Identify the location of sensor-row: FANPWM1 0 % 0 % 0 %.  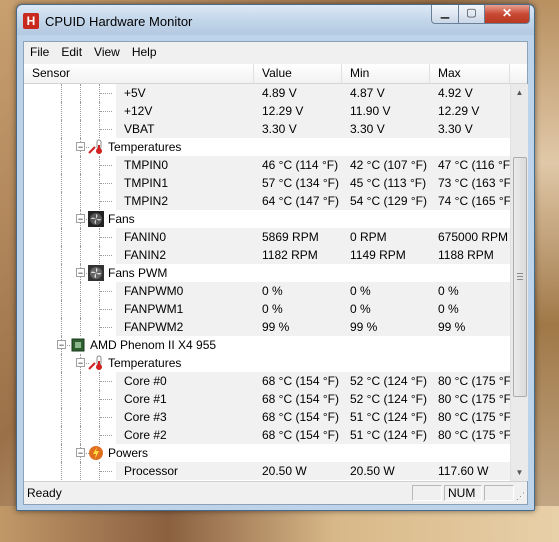
(267, 309).